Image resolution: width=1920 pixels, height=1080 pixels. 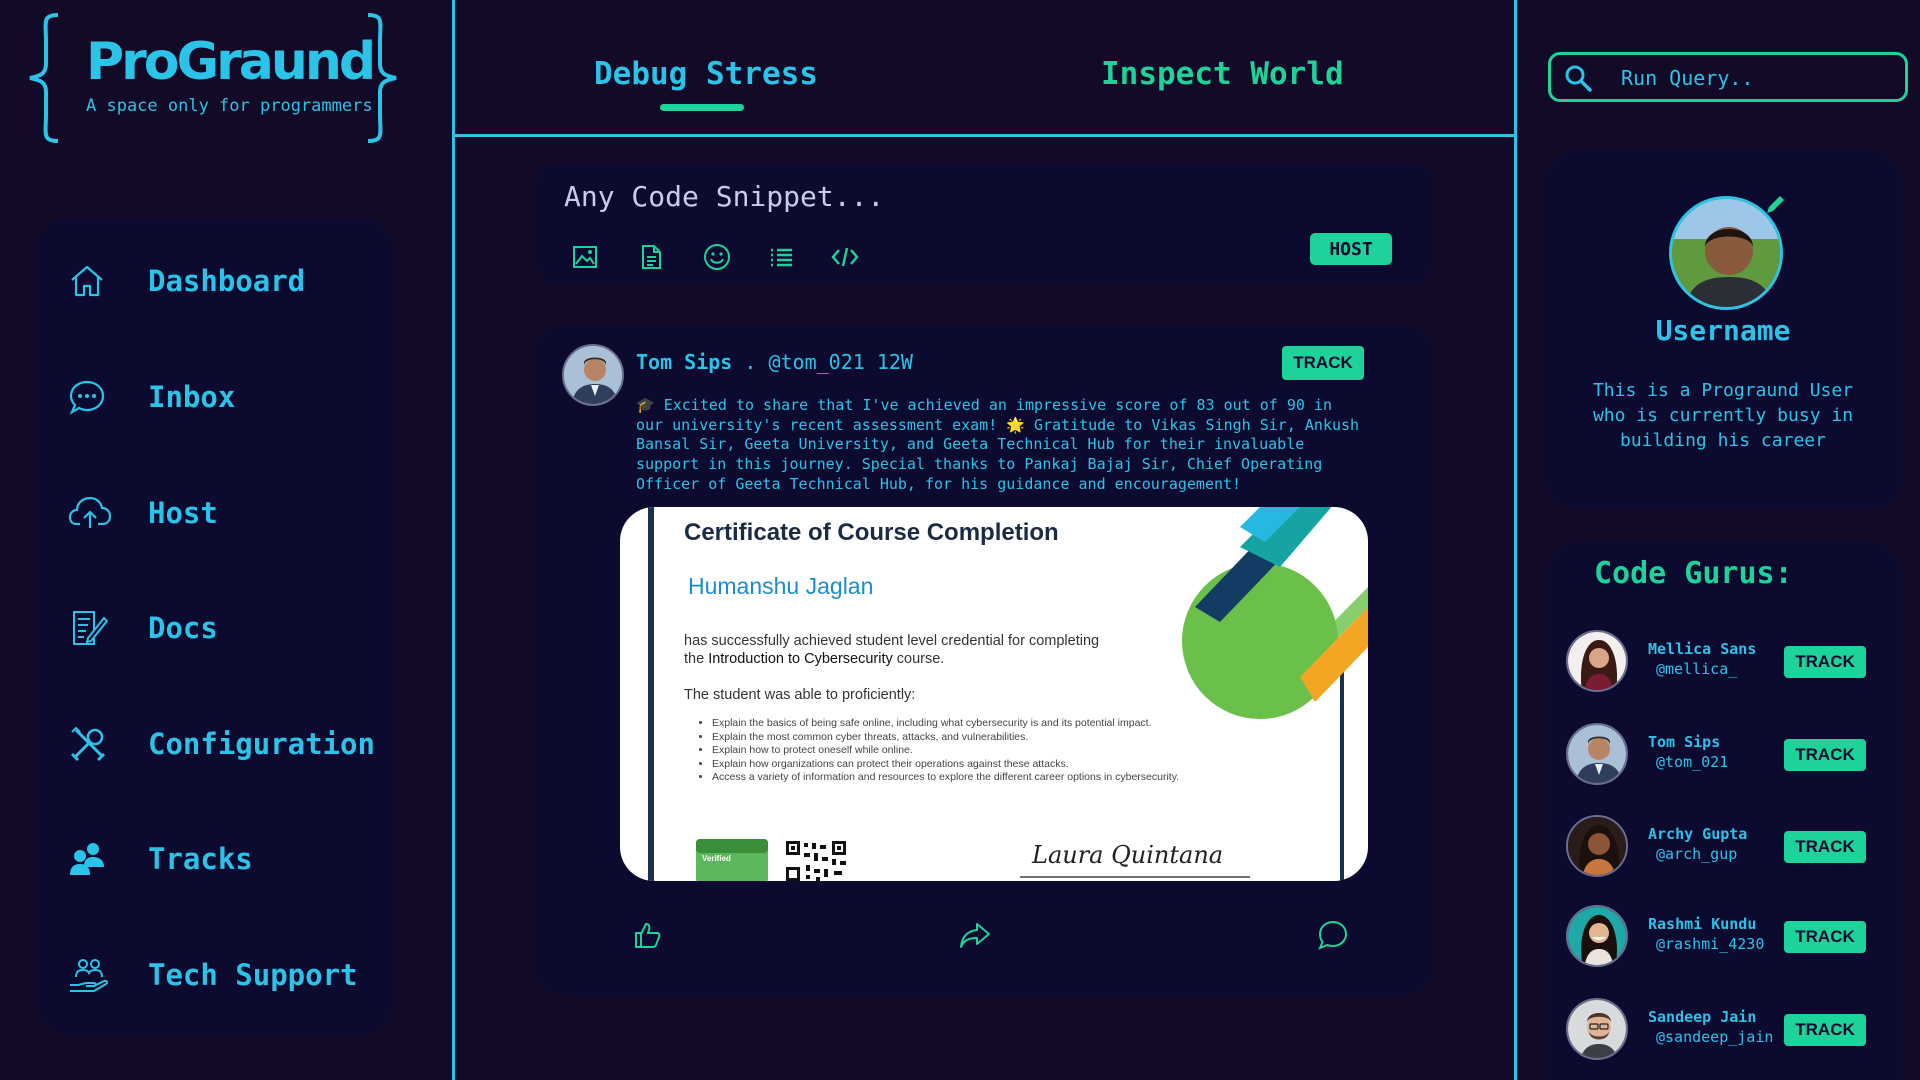 I want to click on guru-name: Sandeep Jain, so click(x=1702, y=1017).